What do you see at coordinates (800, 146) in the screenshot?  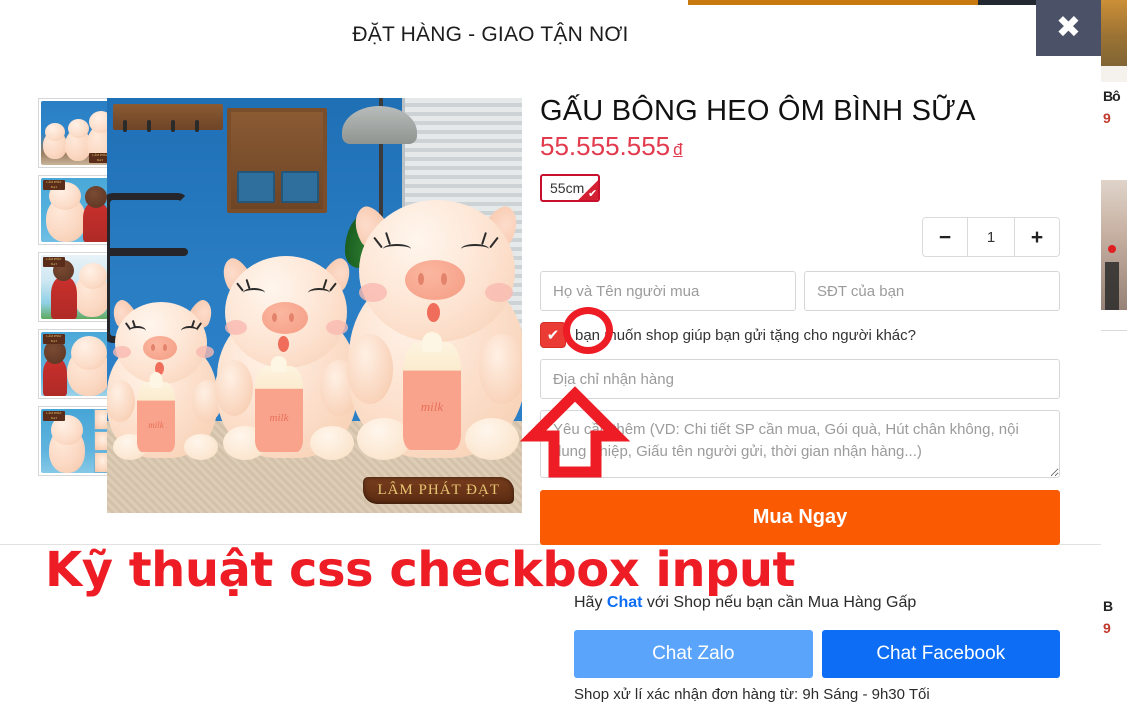 I see `price-row: 55.555.555 đ` at bounding box center [800, 146].